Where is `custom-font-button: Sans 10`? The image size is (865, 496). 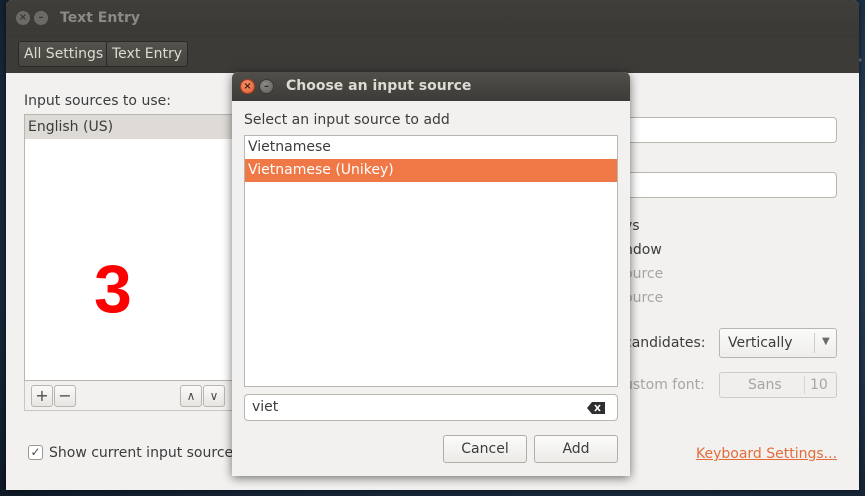
custom-font-button: Sans 10 is located at coordinates (778, 385).